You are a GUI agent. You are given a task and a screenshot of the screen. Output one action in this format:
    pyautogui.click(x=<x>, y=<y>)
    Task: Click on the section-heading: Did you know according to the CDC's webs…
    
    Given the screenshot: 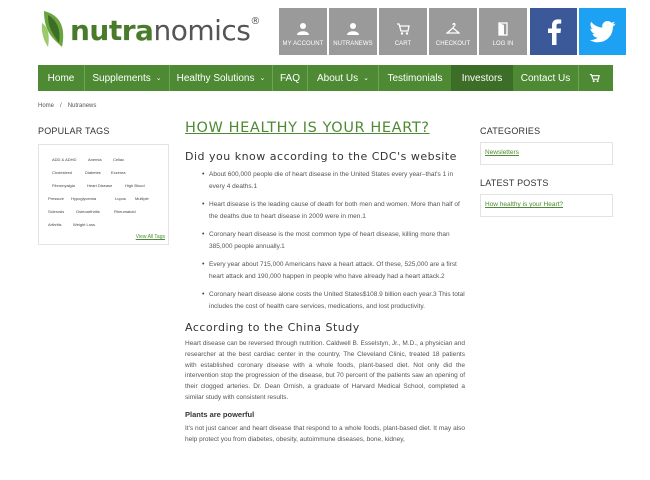 What is the action you would take?
    pyautogui.click(x=321, y=156)
    